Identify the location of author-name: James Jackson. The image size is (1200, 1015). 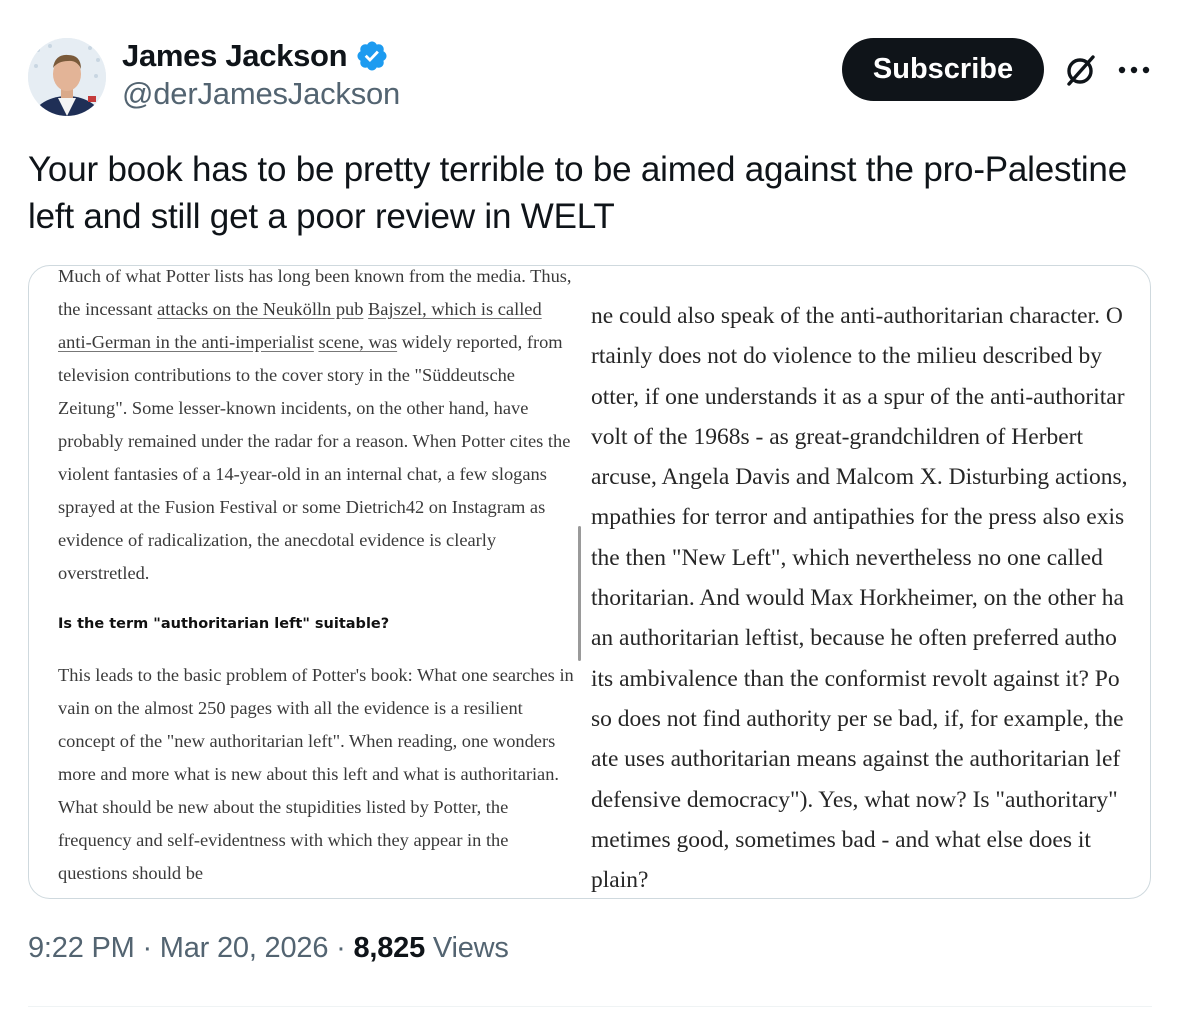
(235, 56).